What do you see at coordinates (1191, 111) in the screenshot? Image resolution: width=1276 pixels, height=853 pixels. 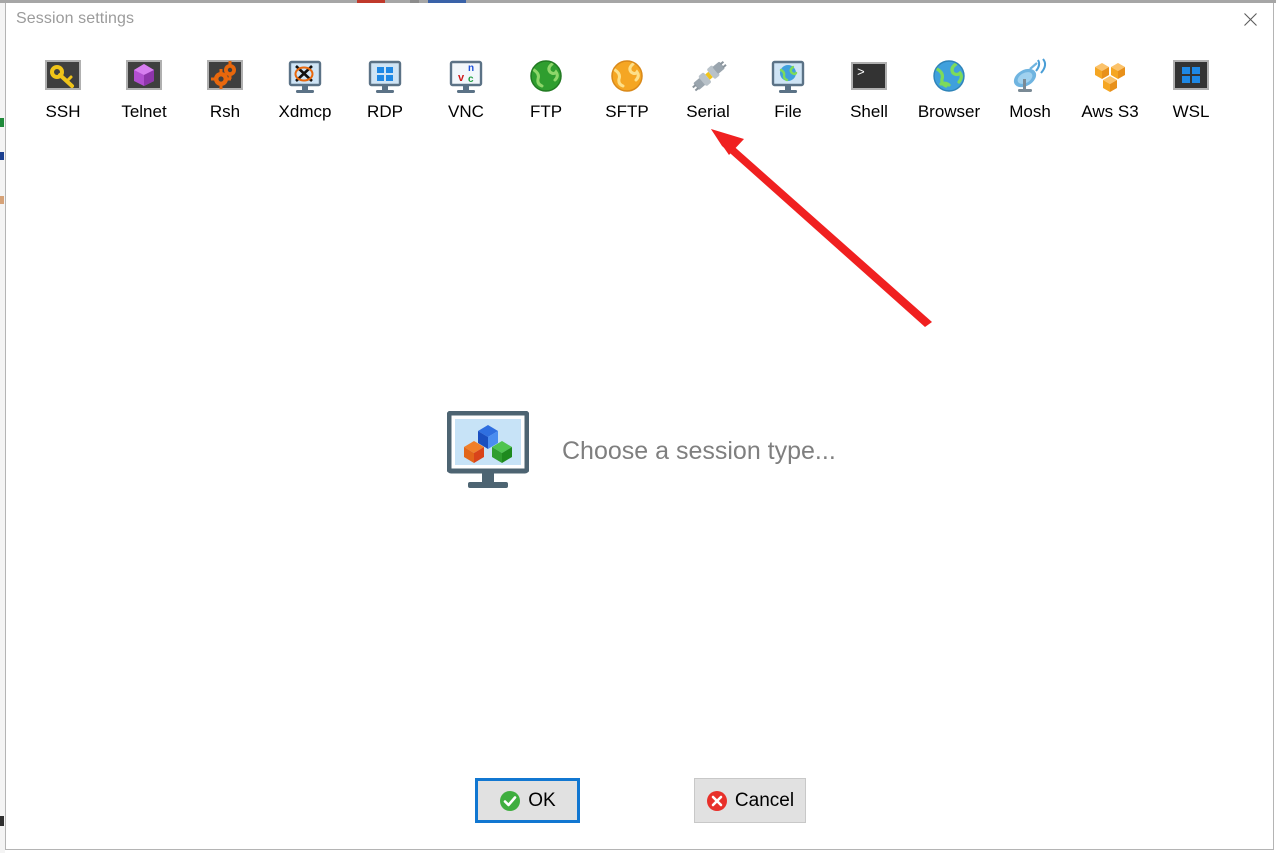 I see `session-type-label: WSL` at bounding box center [1191, 111].